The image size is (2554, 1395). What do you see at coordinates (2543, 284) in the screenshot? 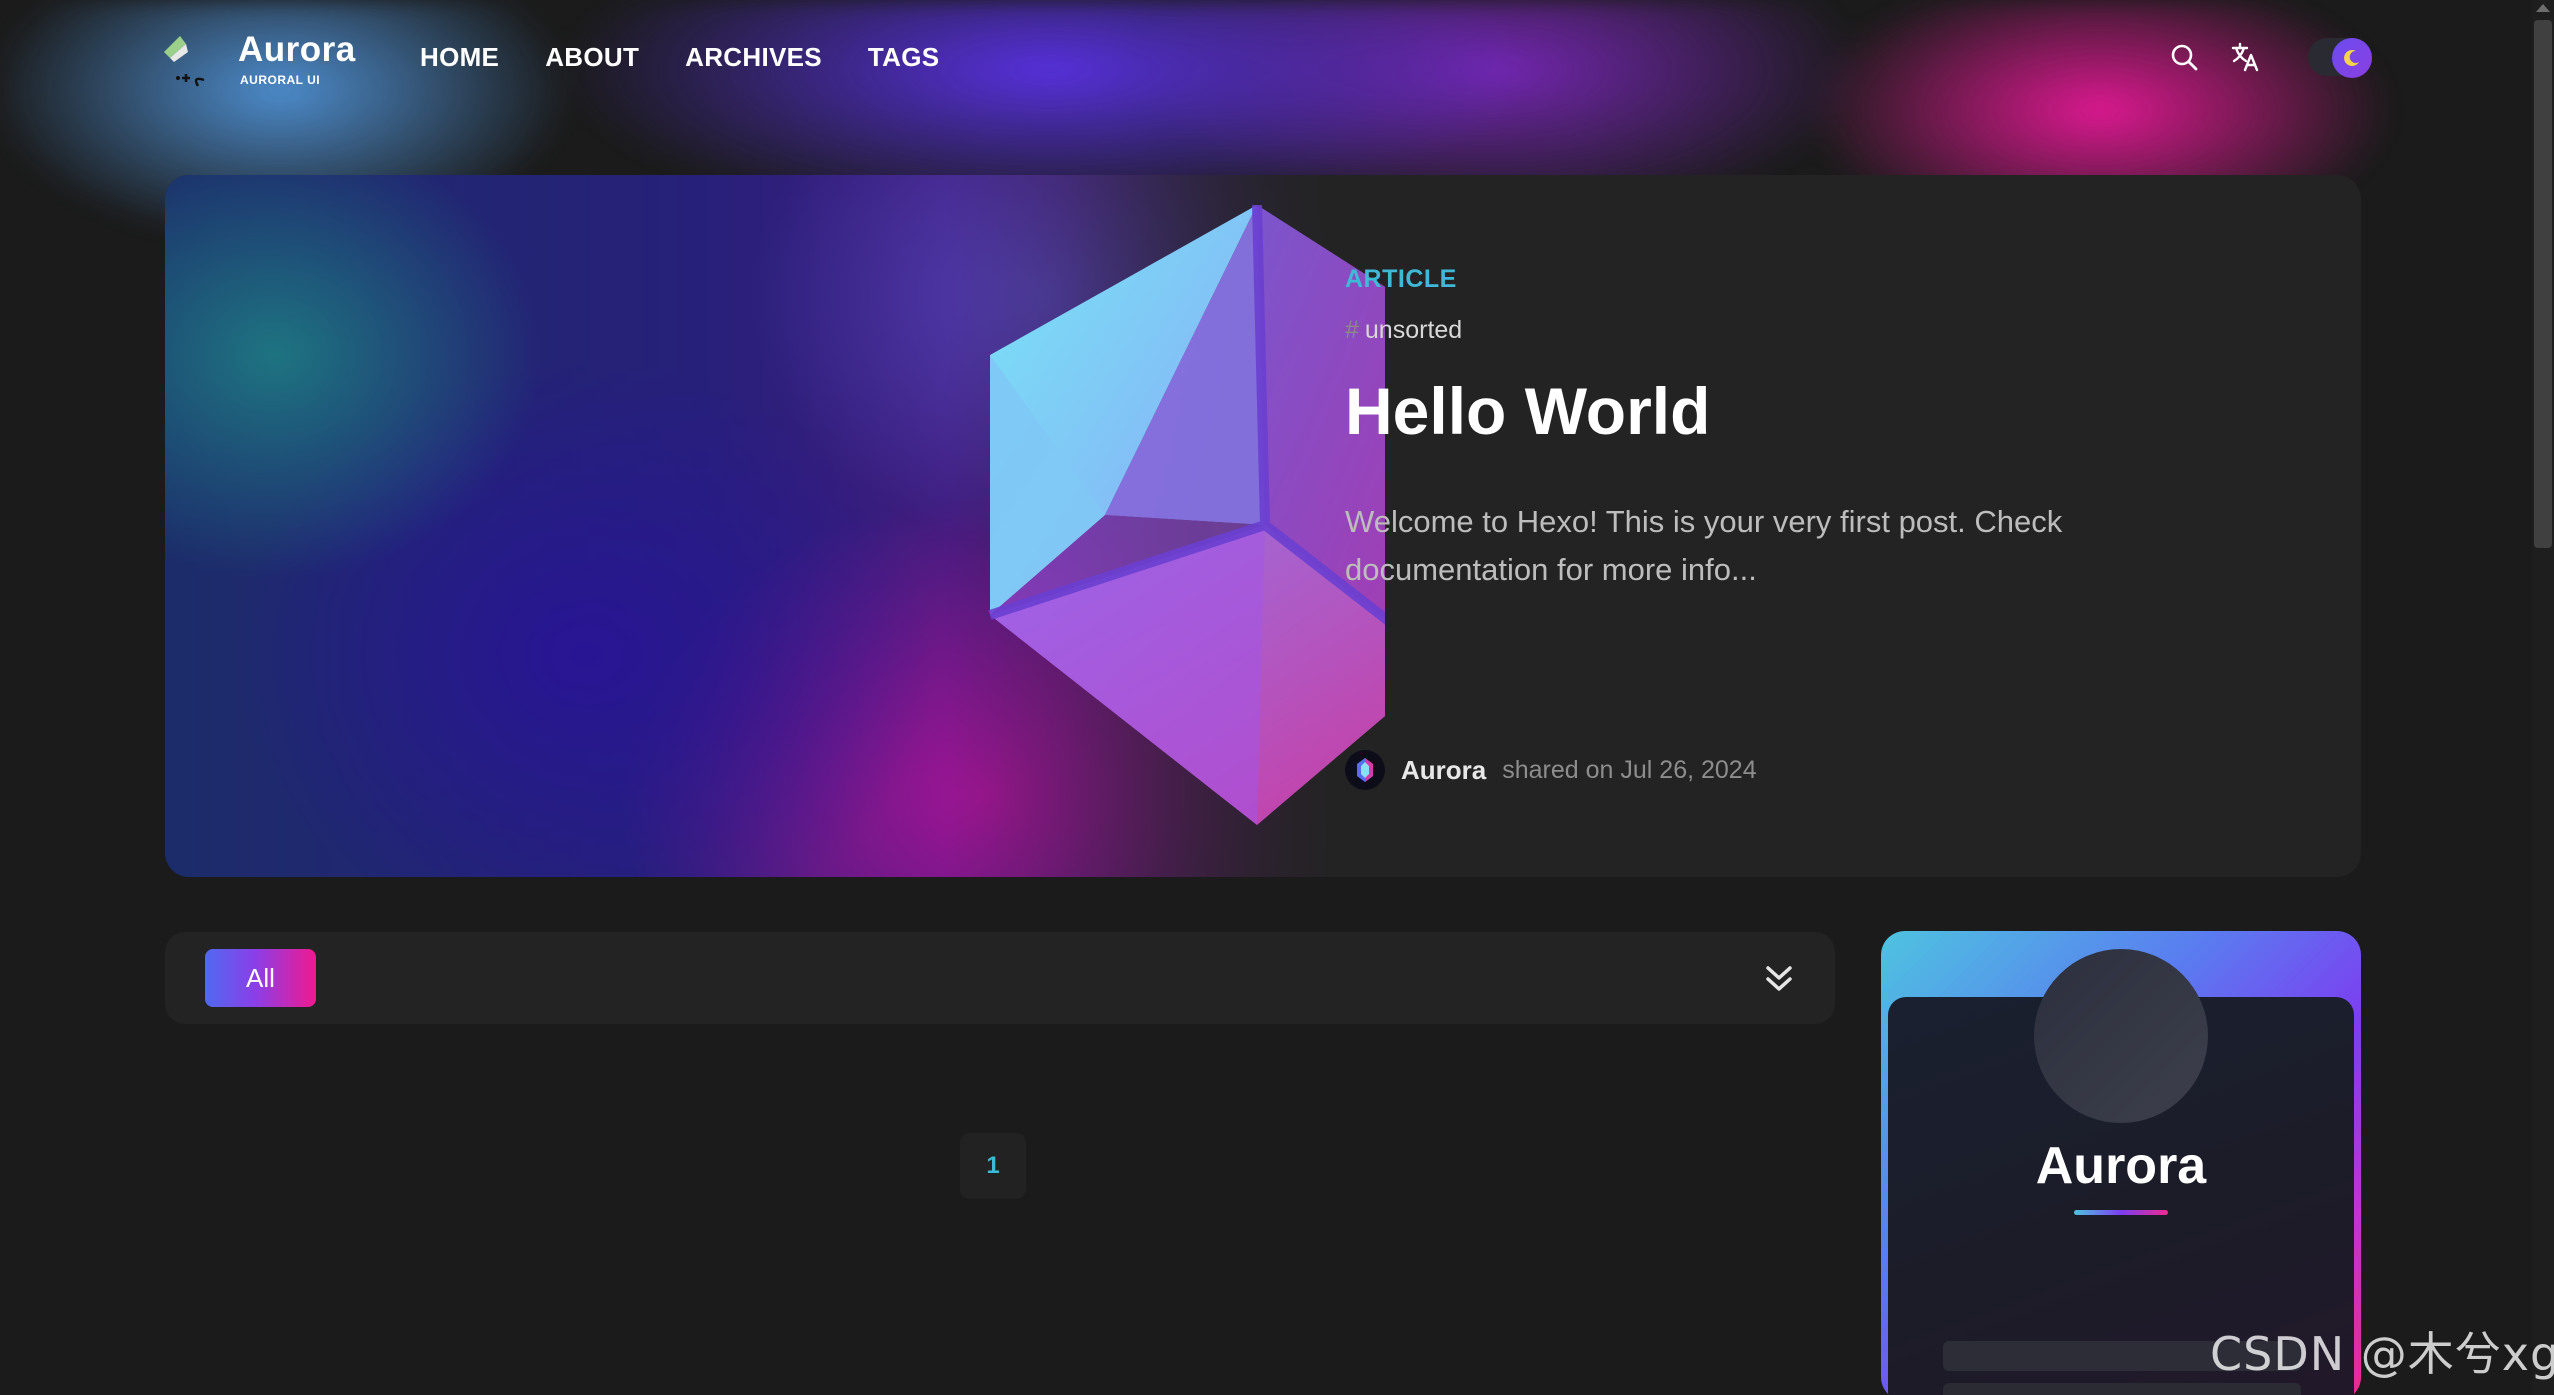
I see `scrollbar-thumb` at bounding box center [2543, 284].